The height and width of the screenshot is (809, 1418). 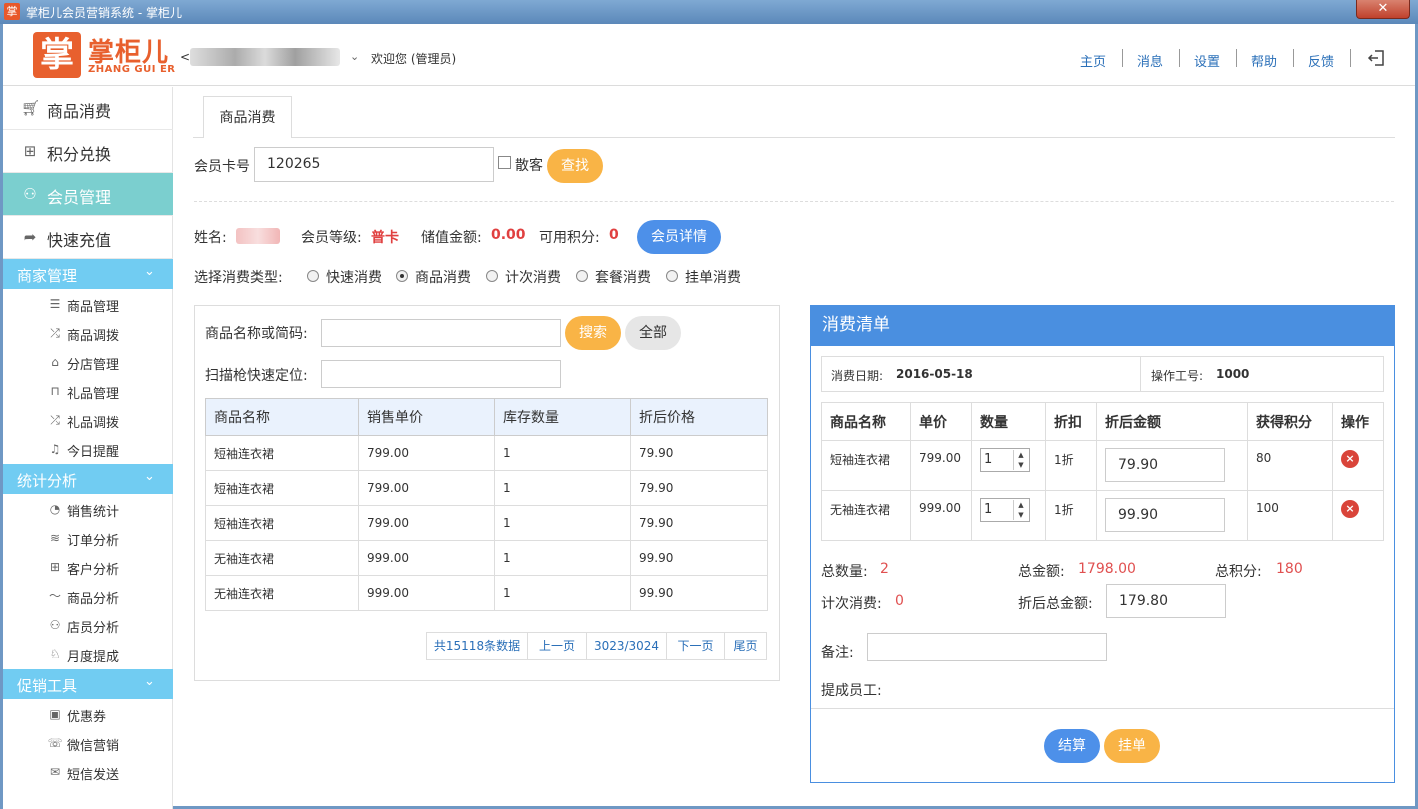 I want to click on find-button: 查找, so click(x=575, y=166).